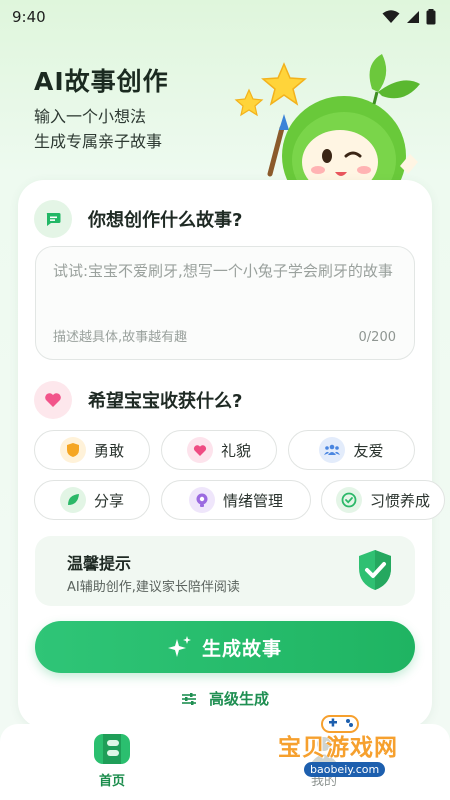 The height and width of the screenshot is (800, 450). What do you see at coordinates (120, 337) in the screenshot?
I see `story-input-hint: 描述越具体,故事越有趣` at bounding box center [120, 337].